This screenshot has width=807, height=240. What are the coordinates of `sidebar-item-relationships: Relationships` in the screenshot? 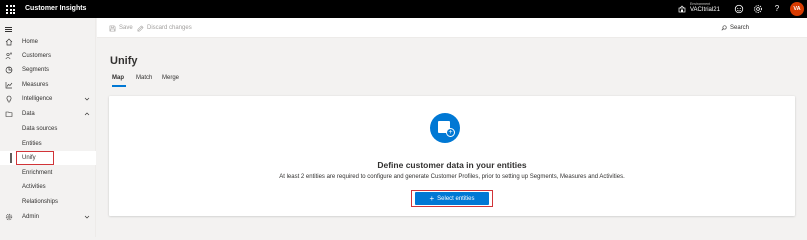 It's located at (48, 202).